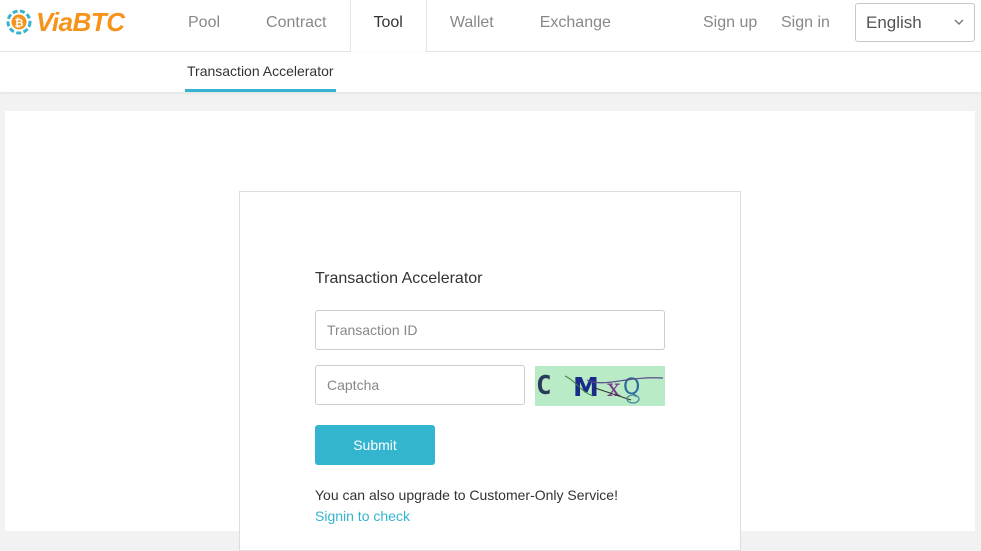 The height and width of the screenshot is (551, 981). Describe the element at coordinates (362, 516) in the screenshot. I see `signin-to-check-link: Signin to check` at that location.